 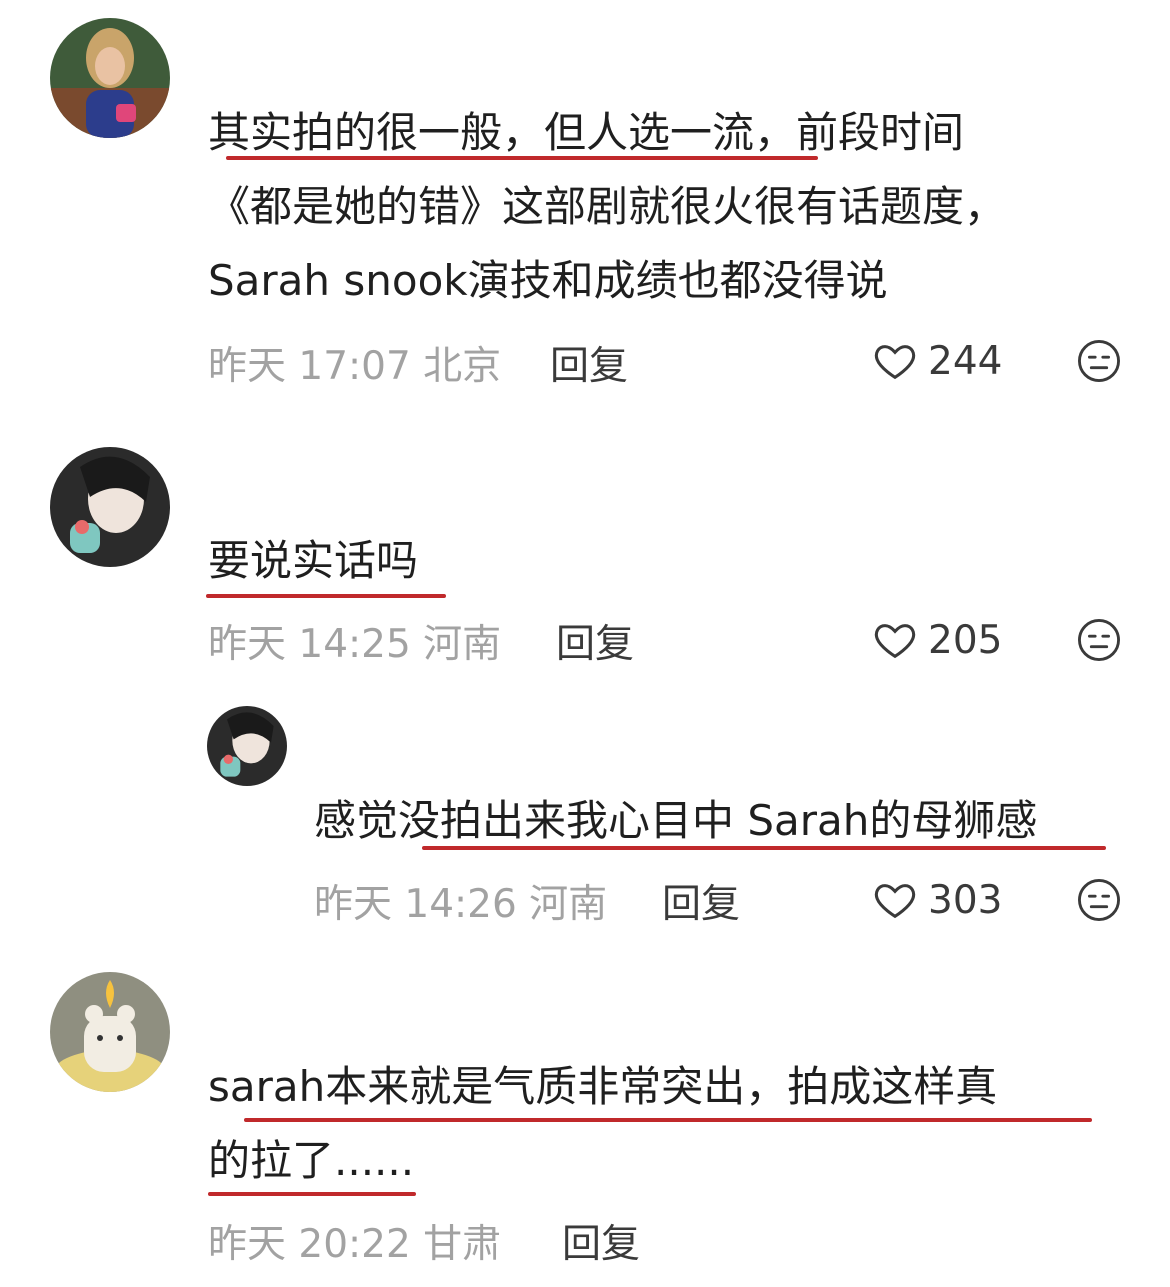 I want to click on comment-text: 要说实话吗, so click(x=313, y=560).